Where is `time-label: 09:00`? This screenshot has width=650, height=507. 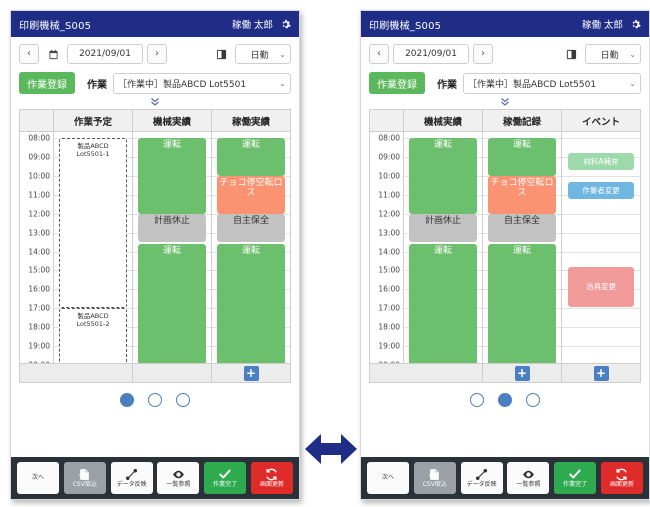 time-label: 09:00 is located at coordinates (39, 157).